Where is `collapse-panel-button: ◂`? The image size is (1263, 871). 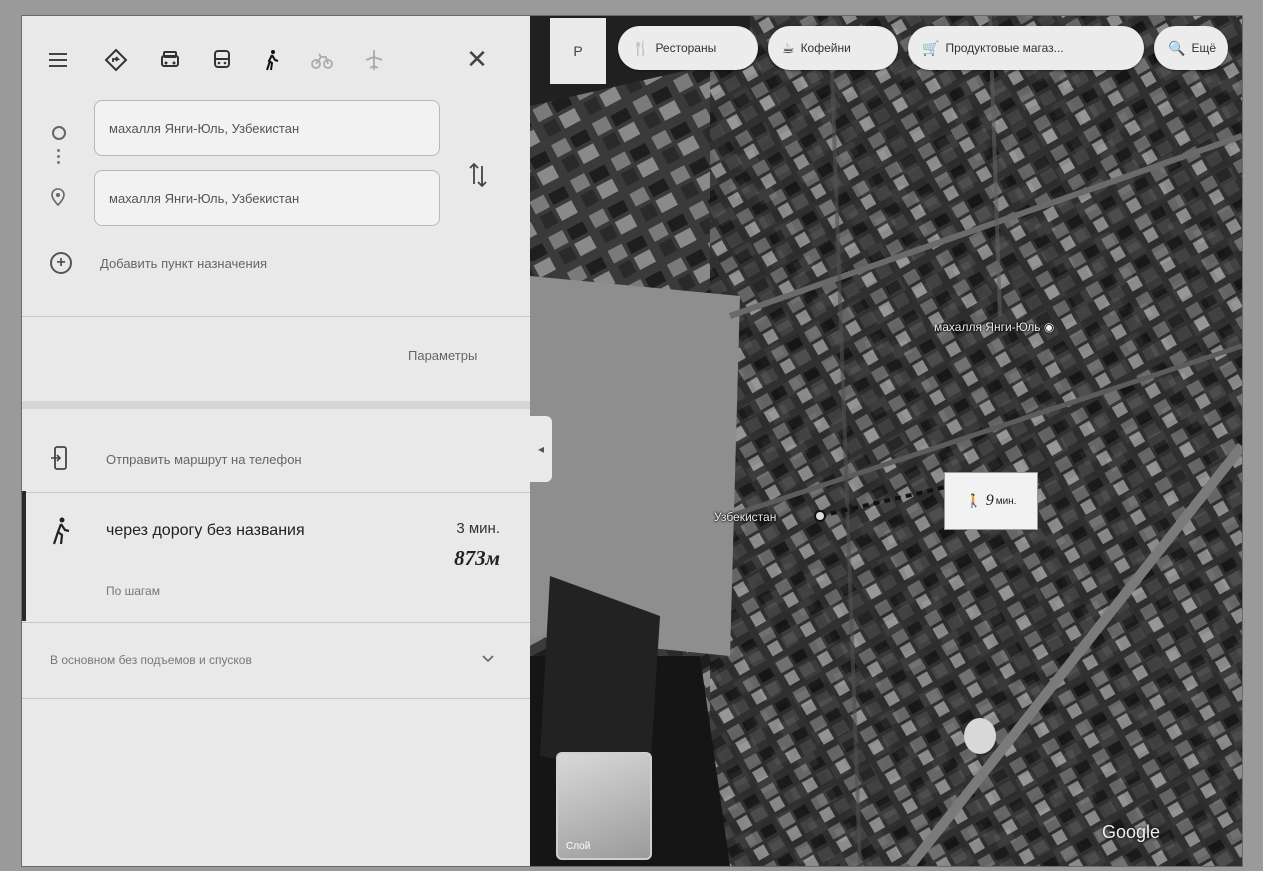
collapse-panel-button: ◂ is located at coordinates (541, 449).